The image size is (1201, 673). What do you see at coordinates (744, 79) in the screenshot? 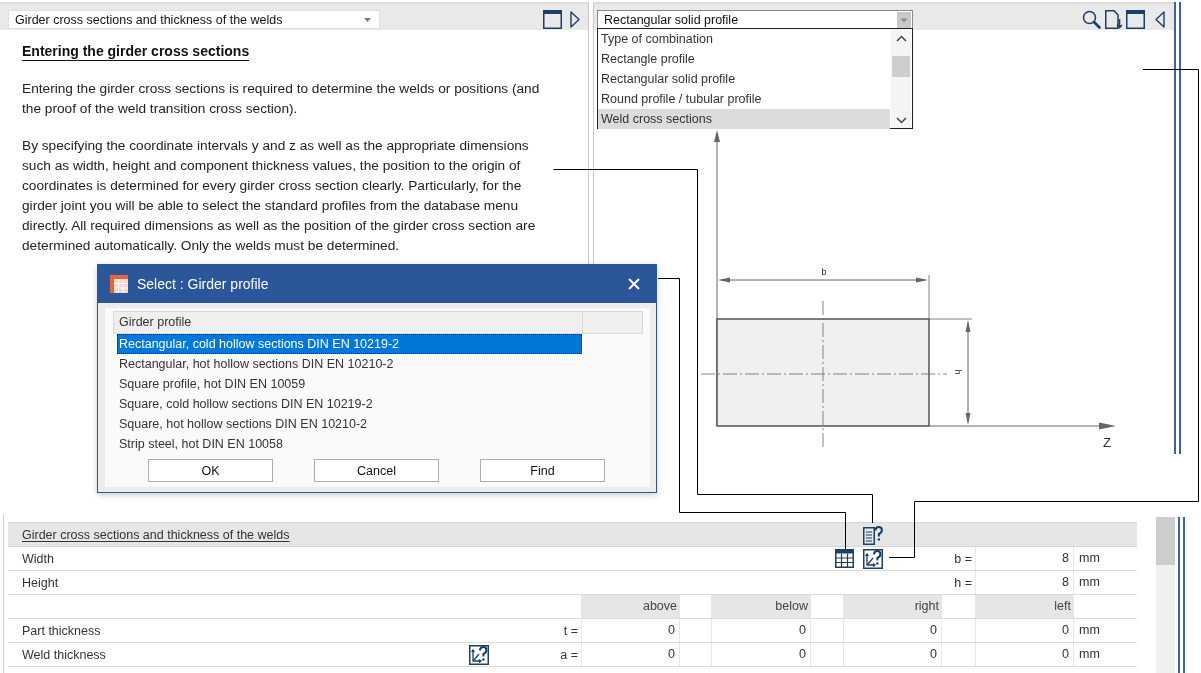
I see `dropdown-option: Rectangular solid profile` at bounding box center [744, 79].